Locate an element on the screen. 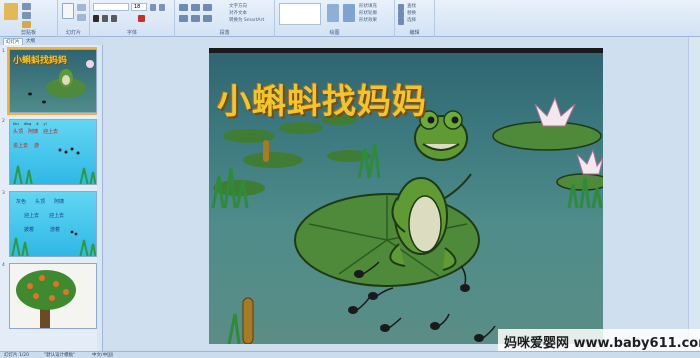 The width and height of the screenshot is (700, 358). group-label-editing: 编辑 is located at coordinates (414, 33).